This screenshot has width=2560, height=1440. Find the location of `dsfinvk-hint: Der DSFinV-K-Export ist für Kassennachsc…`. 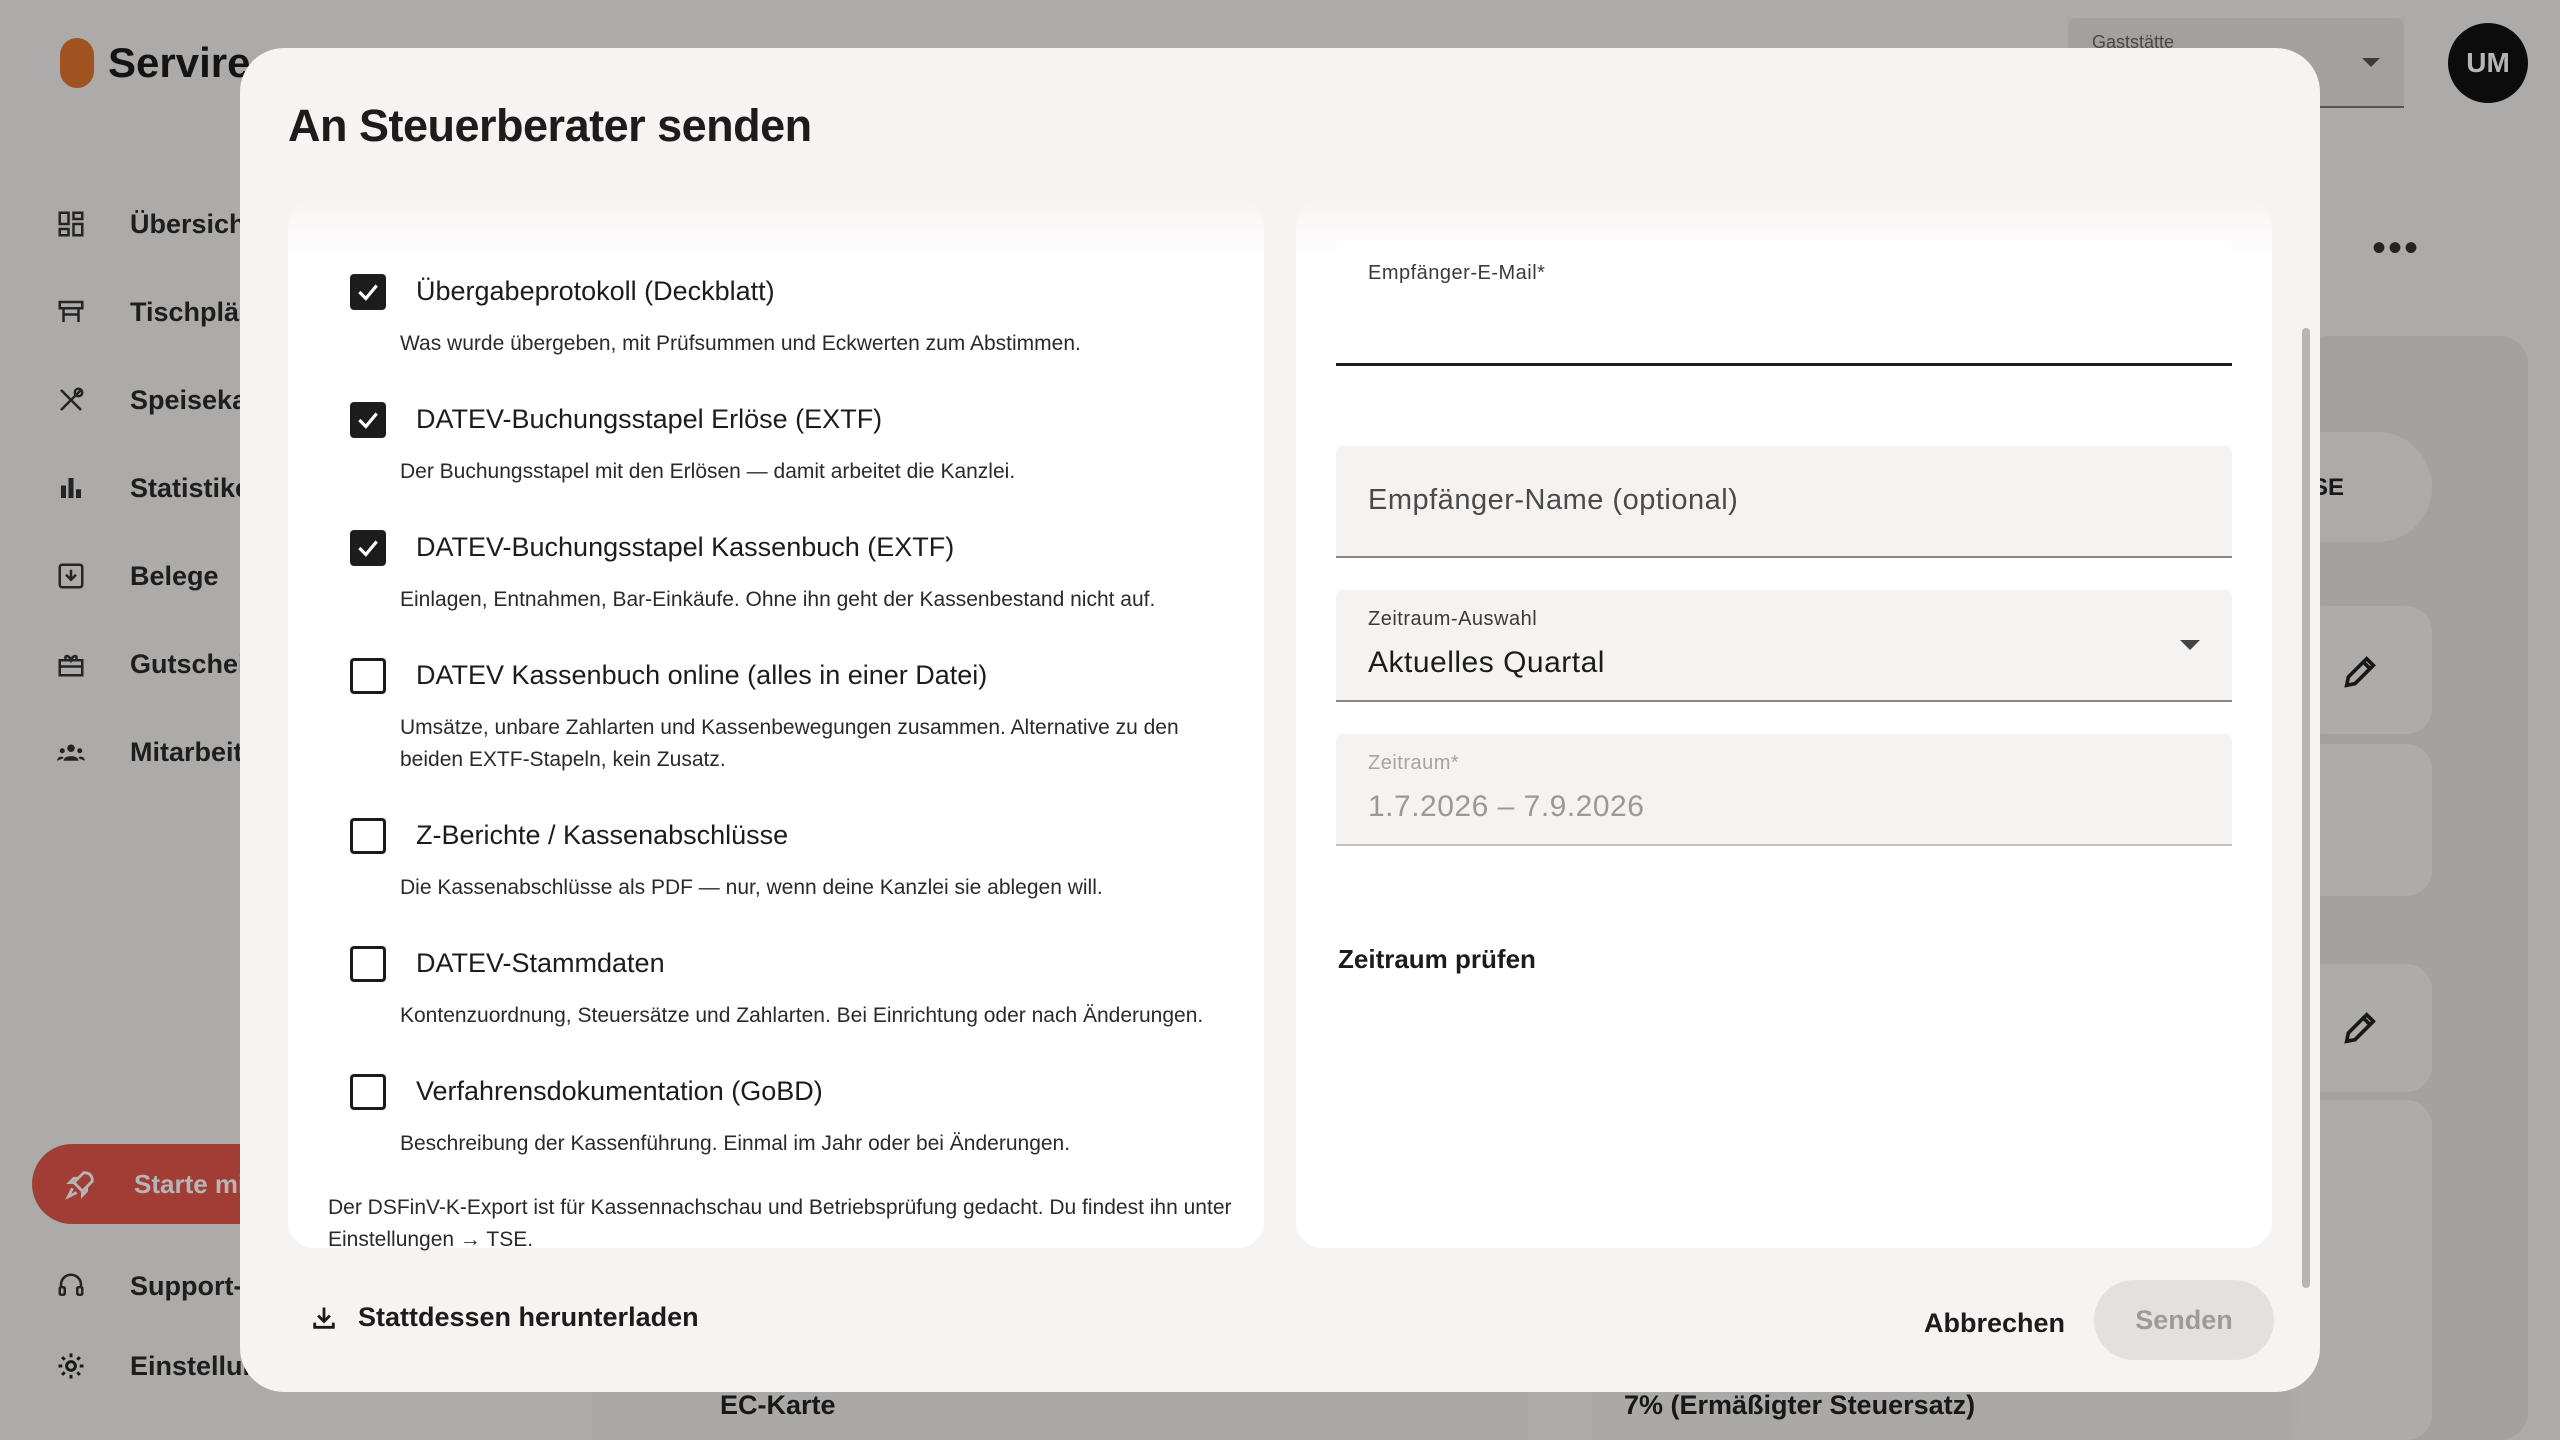

dsfinvk-hint: Der DSFinV-K-Export ist für Kassennachsc… is located at coordinates (780, 1223).